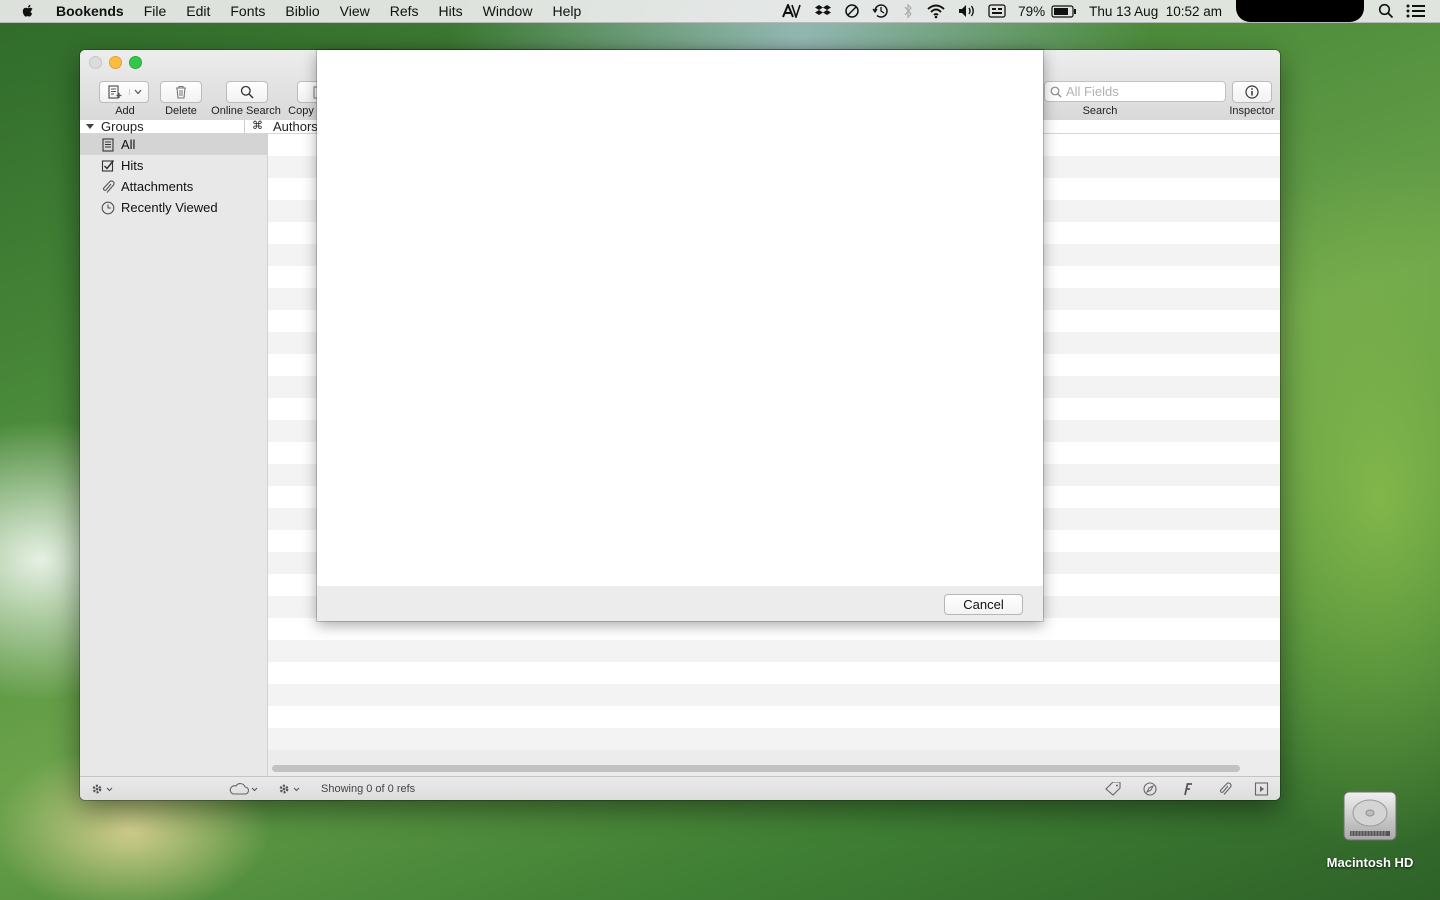 The height and width of the screenshot is (900, 1440). I want to click on time-machine-icon, so click(881, 11).